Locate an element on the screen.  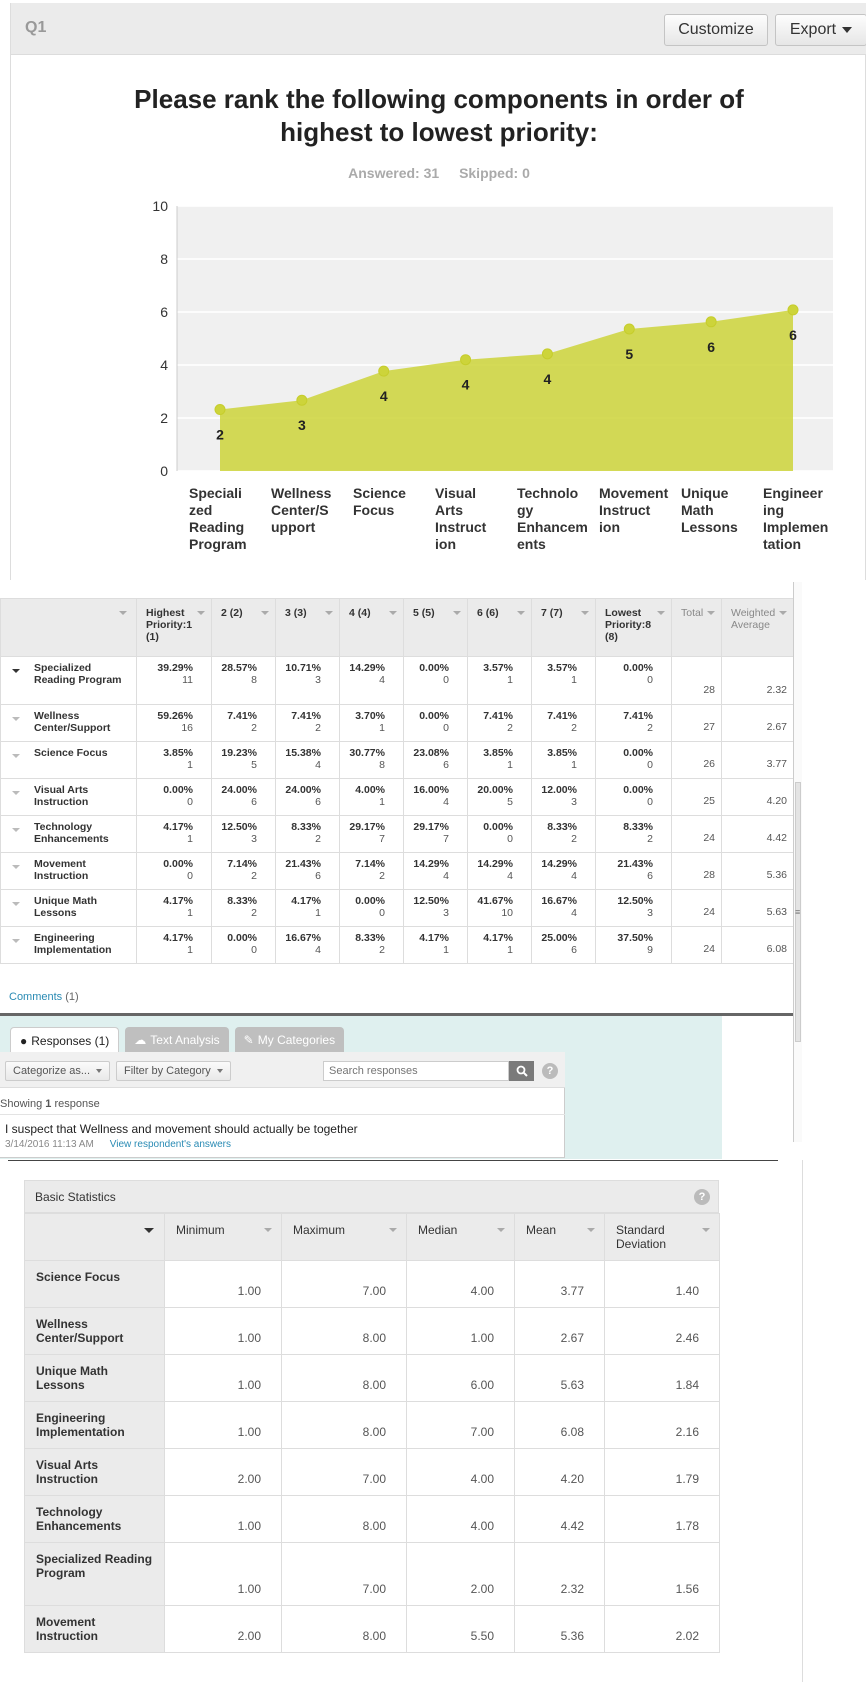
stats-column-header: Minimum is located at coordinates (223, 1237).